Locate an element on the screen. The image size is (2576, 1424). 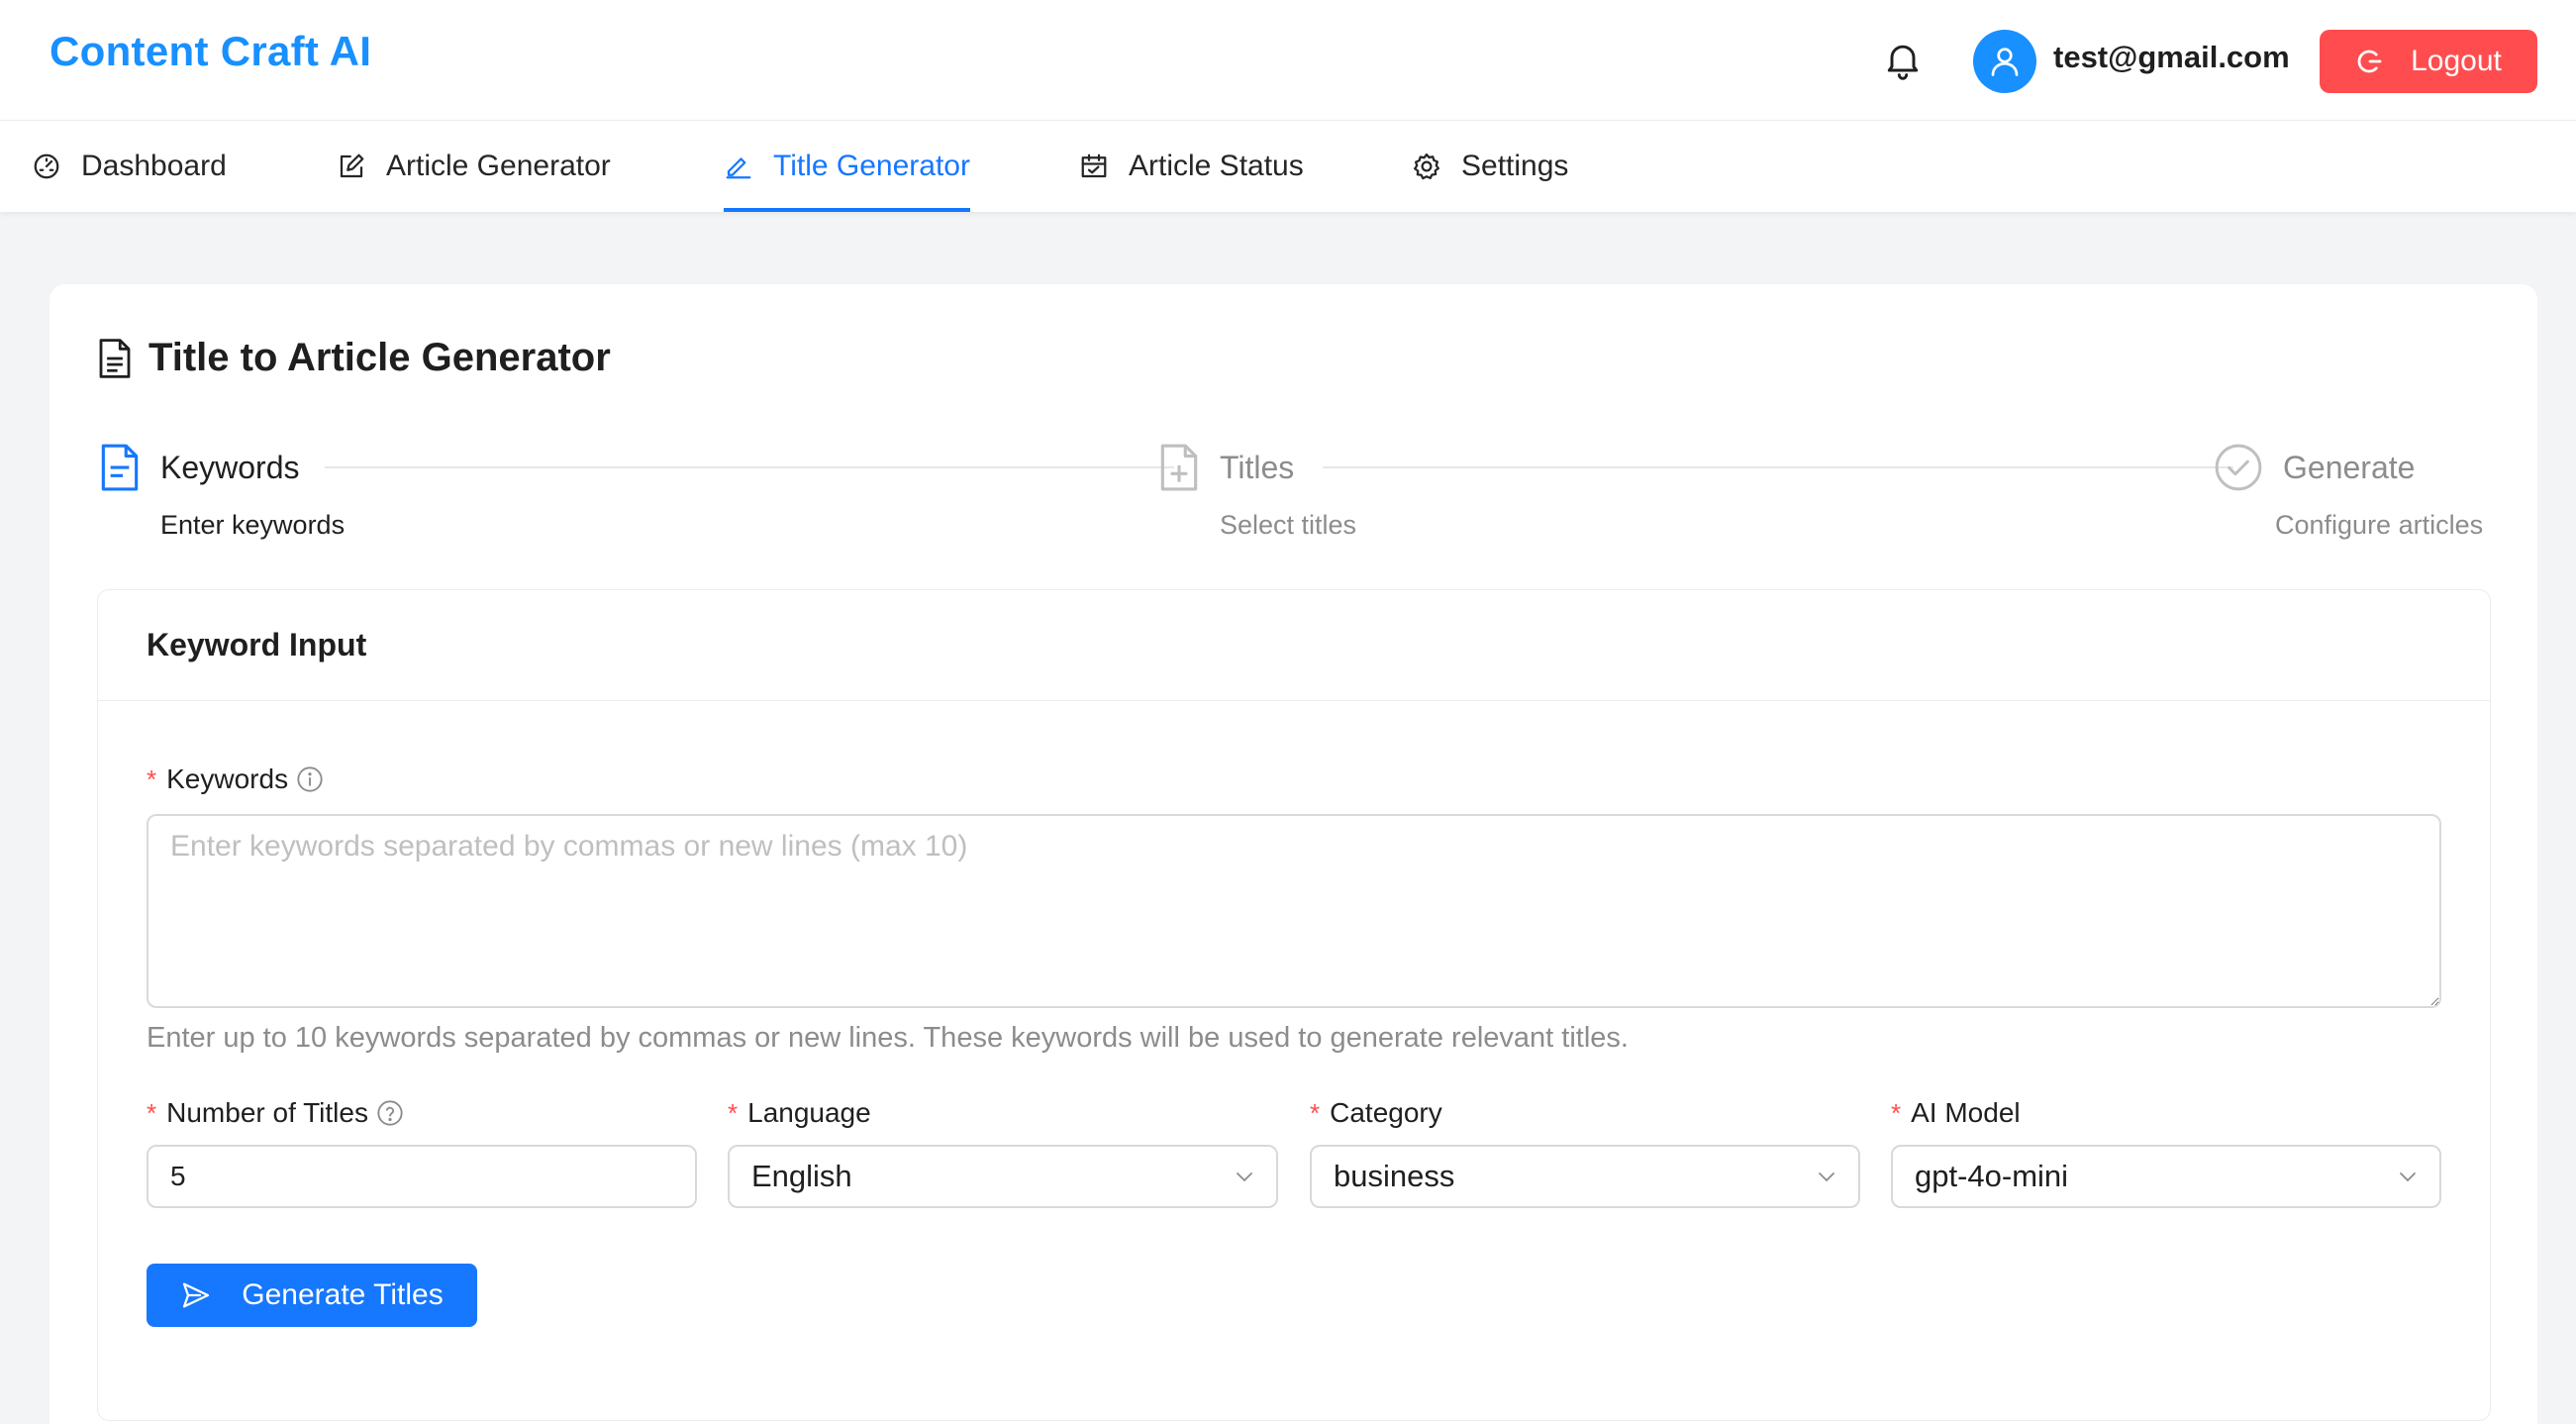
step-keywords-title: Keywords is located at coordinates (230, 467).